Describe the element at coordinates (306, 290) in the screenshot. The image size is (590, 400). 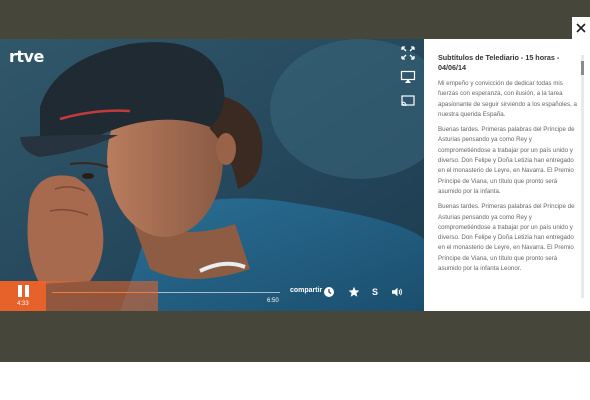
I see `share-button: compartir` at that location.